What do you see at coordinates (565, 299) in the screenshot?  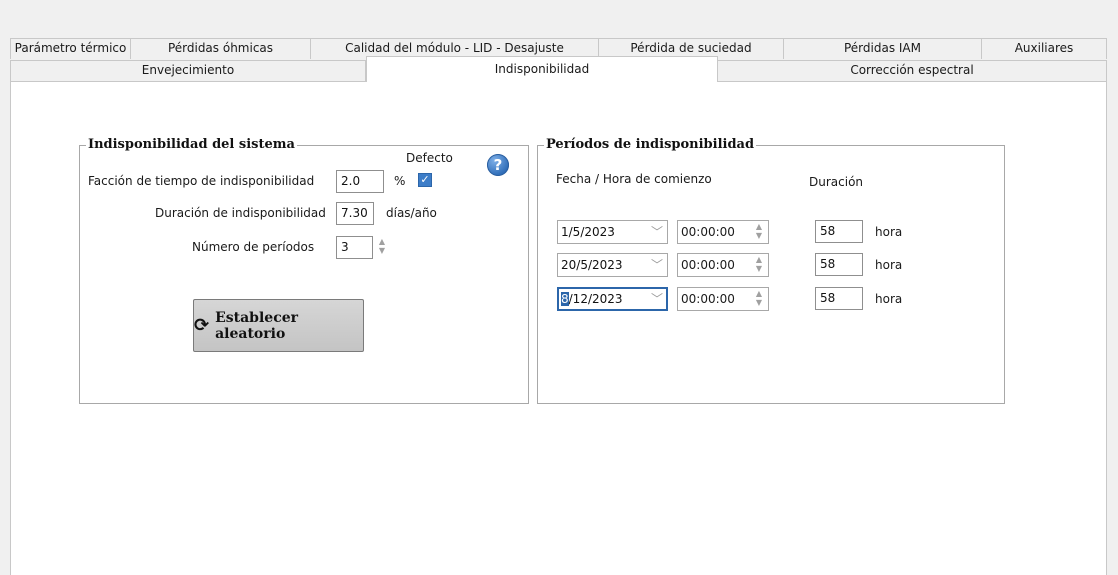 I see `start-date-selected-part: 8` at bounding box center [565, 299].